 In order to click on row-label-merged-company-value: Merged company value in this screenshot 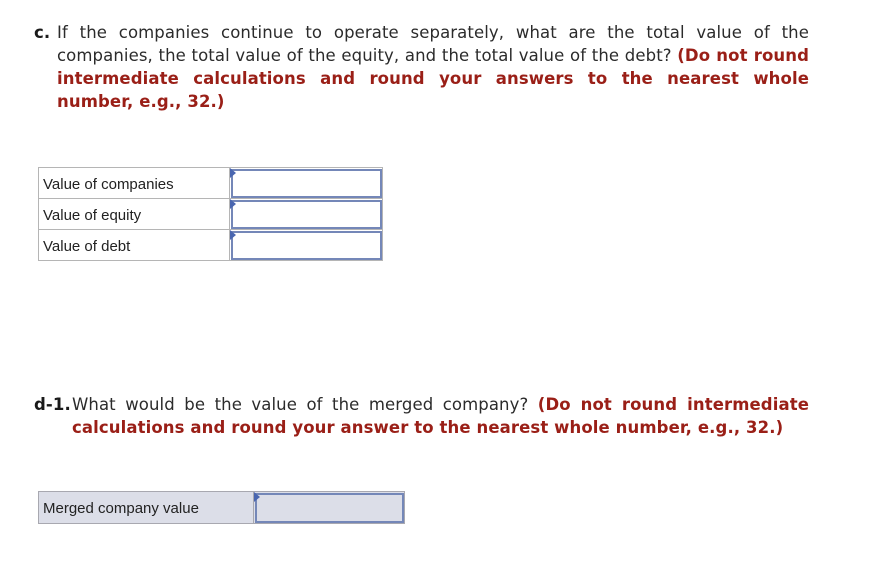, I will do `click(146, 507)`.